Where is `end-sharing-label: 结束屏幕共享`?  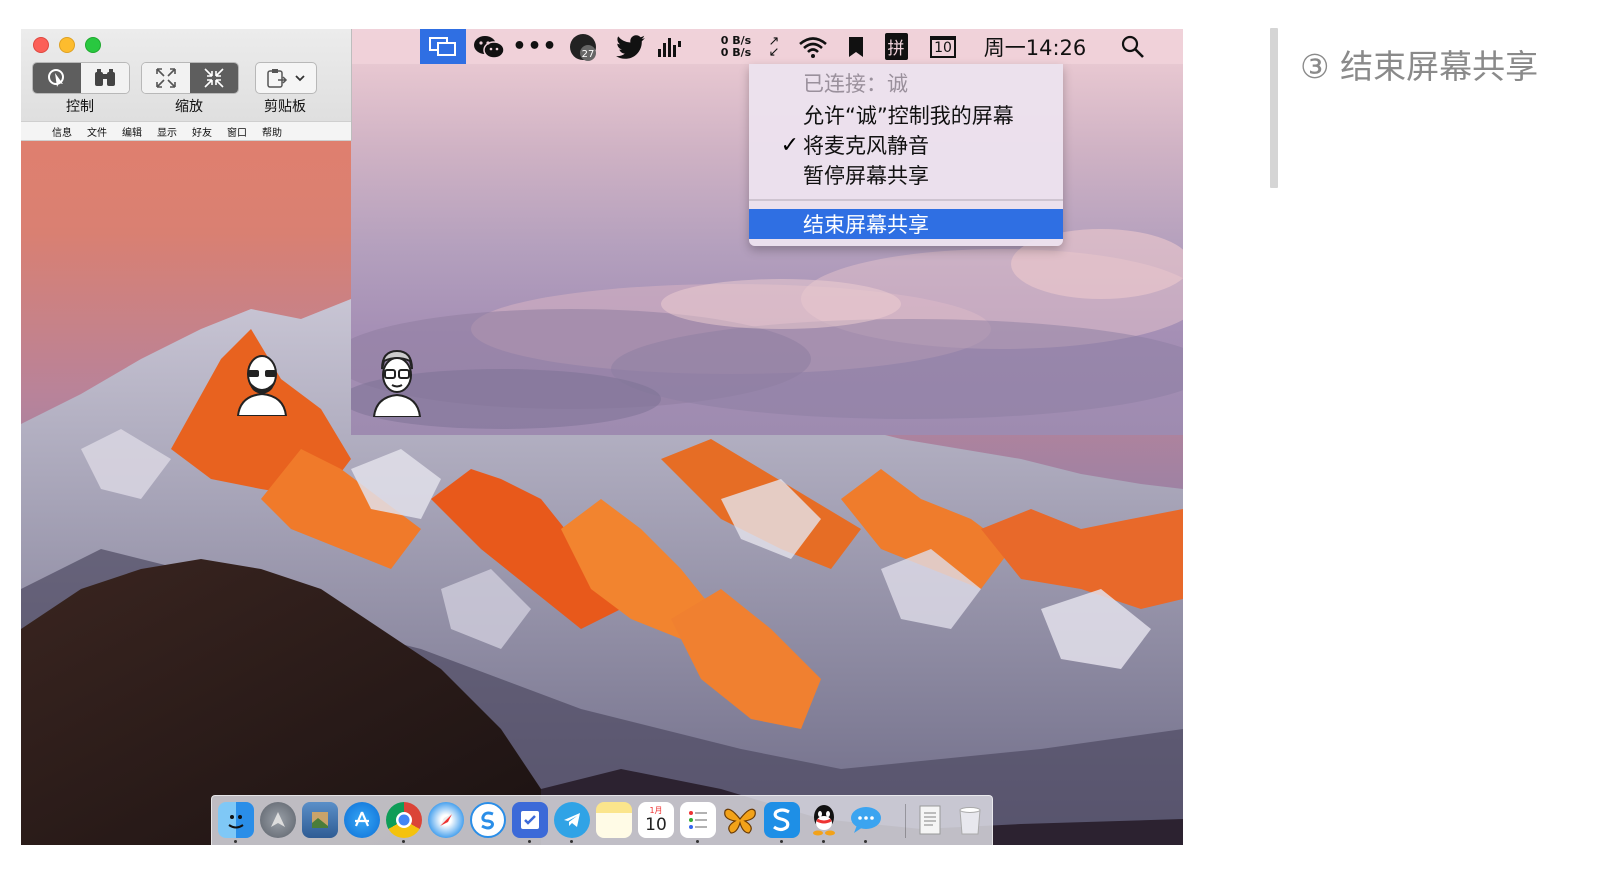
end-sharing-label: 结束屏幕共享 is located at coordinates (866, 225).